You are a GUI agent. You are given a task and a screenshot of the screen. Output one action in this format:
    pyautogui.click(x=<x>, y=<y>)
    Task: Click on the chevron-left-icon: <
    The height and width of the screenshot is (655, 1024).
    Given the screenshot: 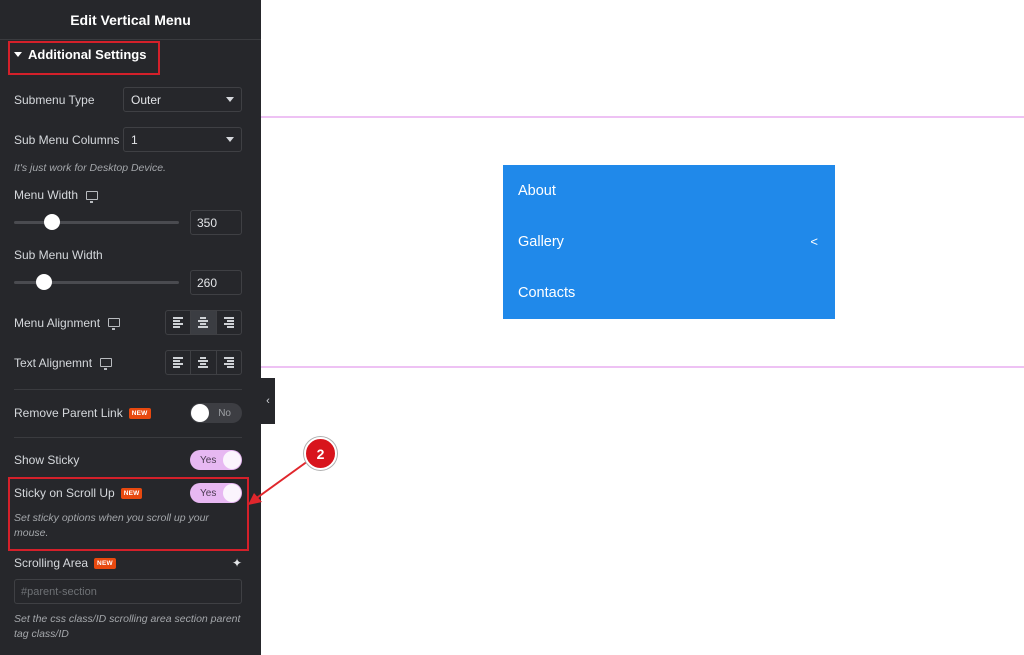 What is the action you would take?
    pyautogui.click(x=814, y=241)
    